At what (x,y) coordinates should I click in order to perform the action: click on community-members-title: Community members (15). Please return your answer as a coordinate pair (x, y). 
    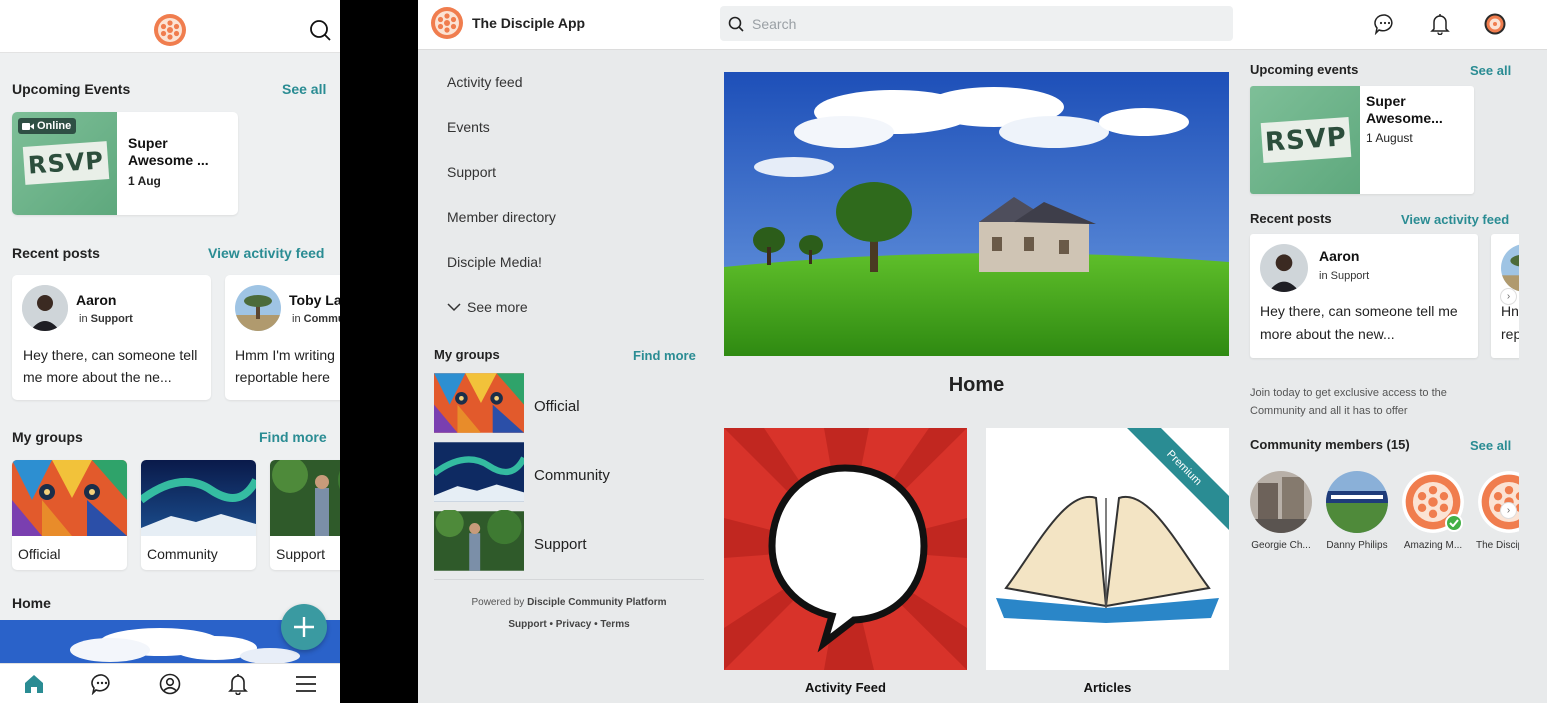
    Looking at the image, I should click on (1330, 444).